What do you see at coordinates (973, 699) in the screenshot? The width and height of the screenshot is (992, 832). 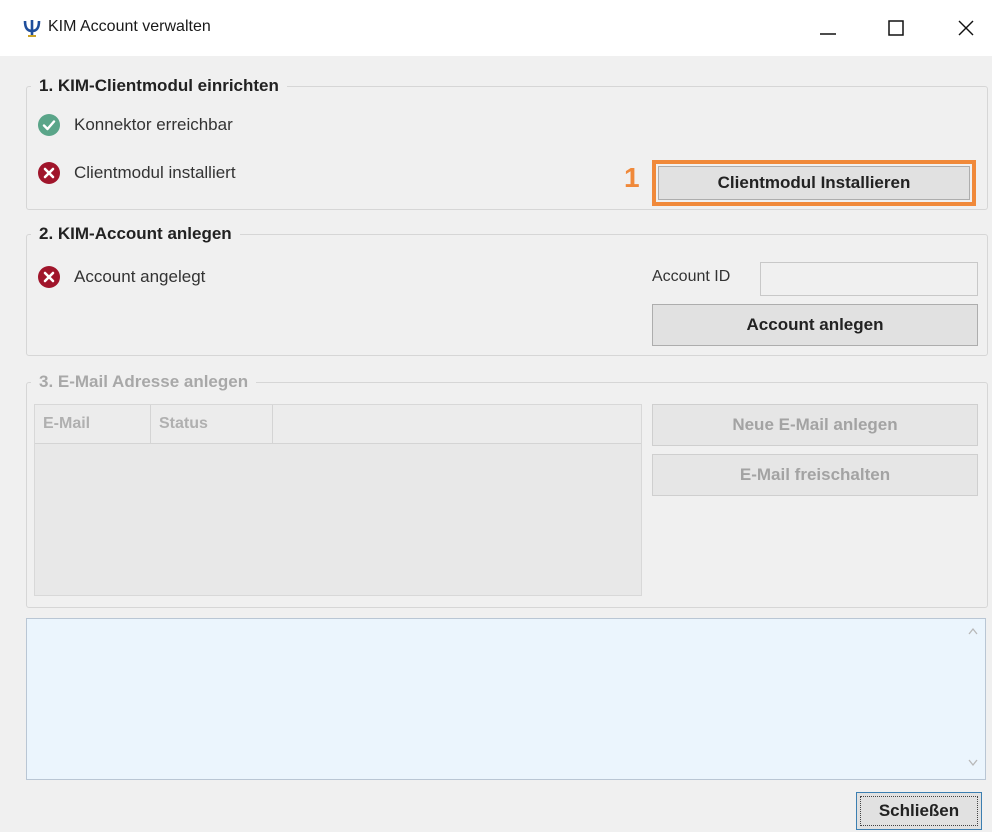 I see `log-scrollbar` at bounding box center [973, 699].